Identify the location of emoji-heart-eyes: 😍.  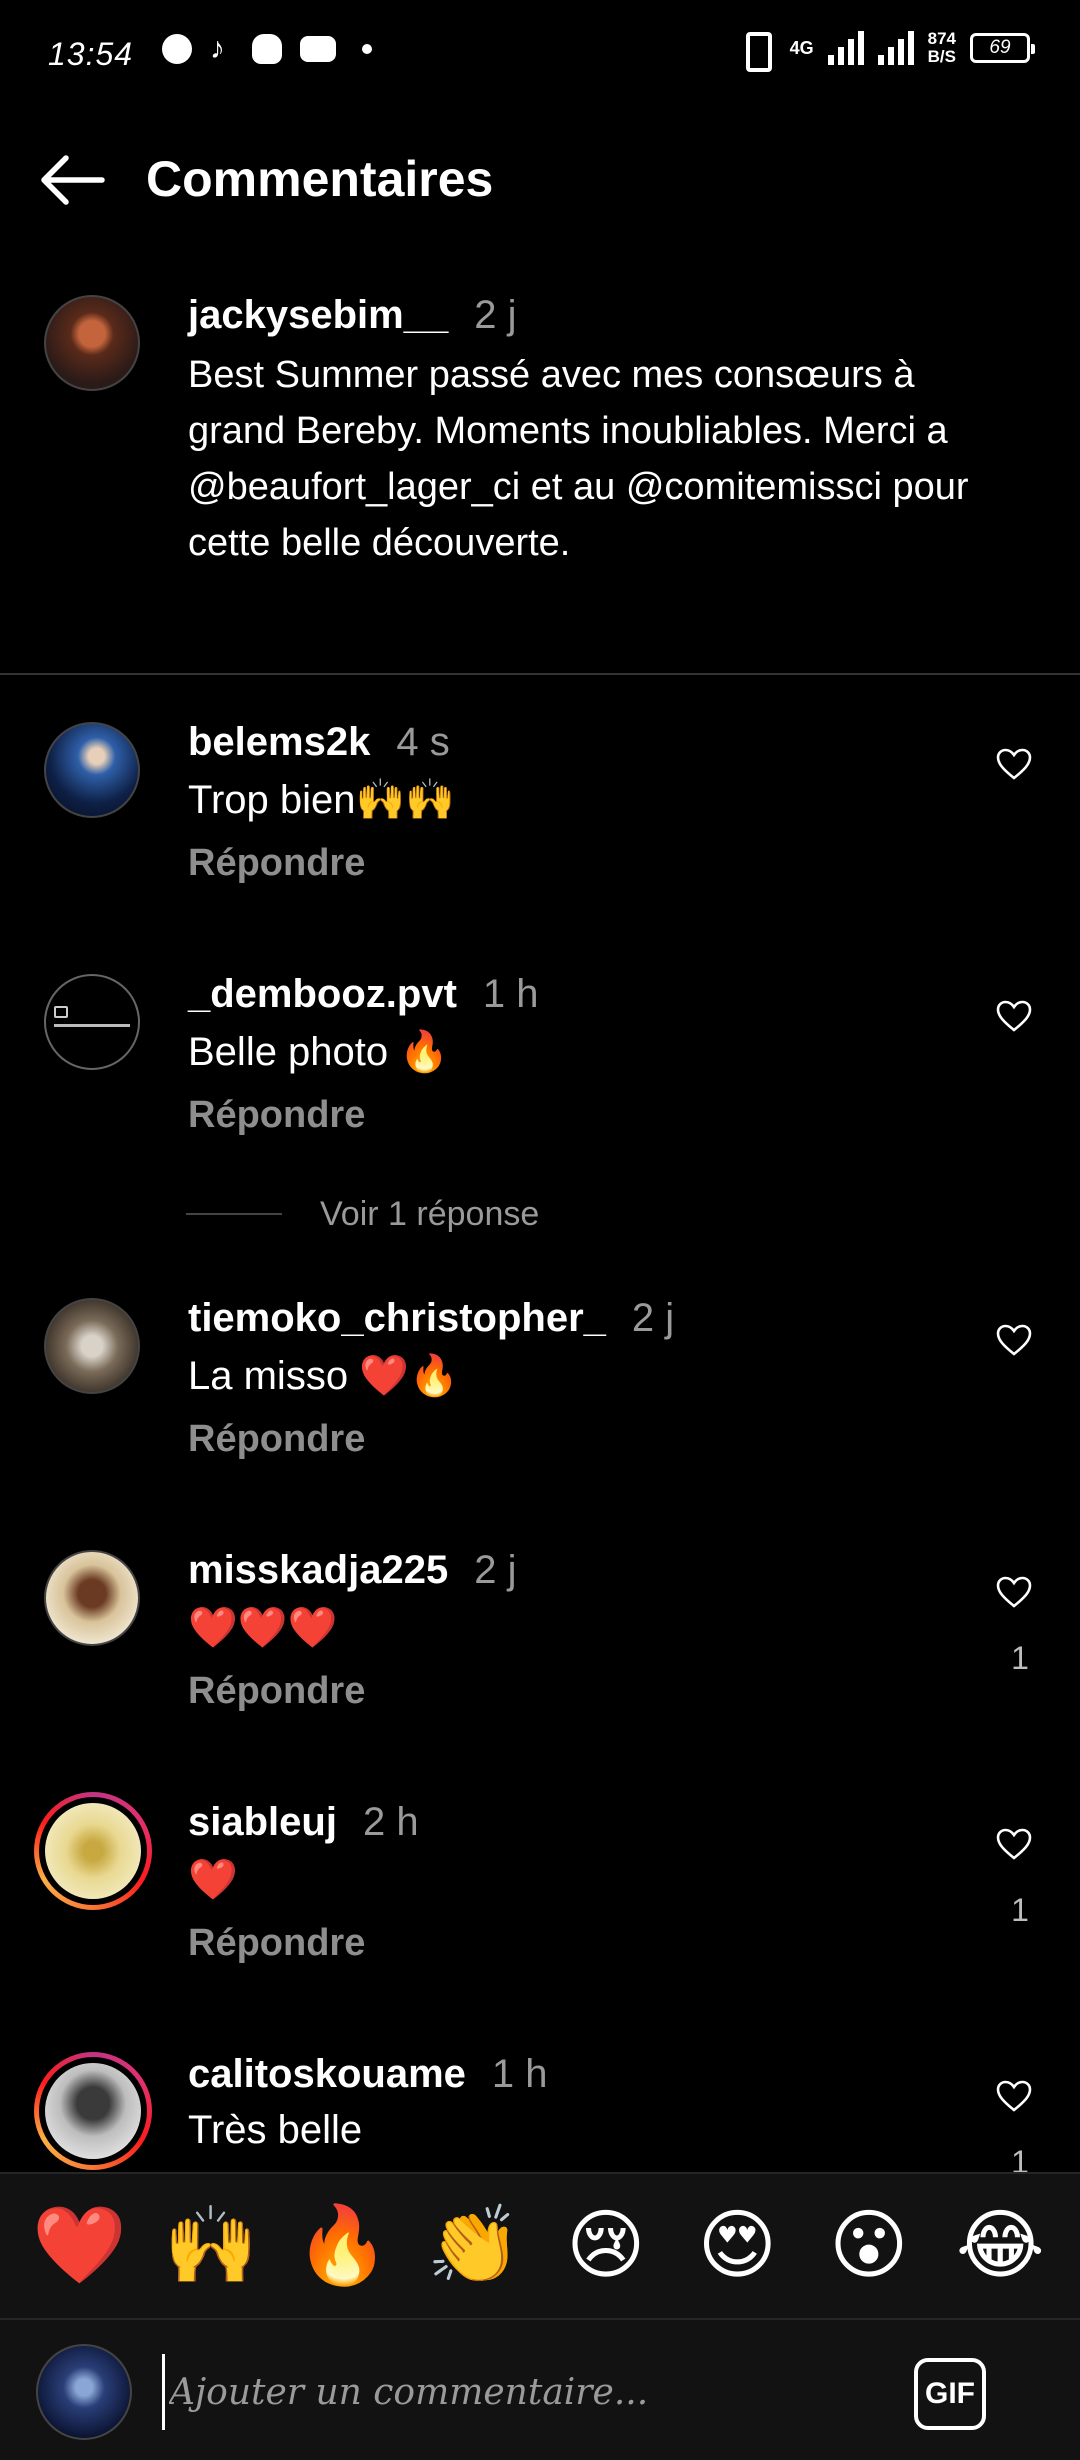
(737, 2246).